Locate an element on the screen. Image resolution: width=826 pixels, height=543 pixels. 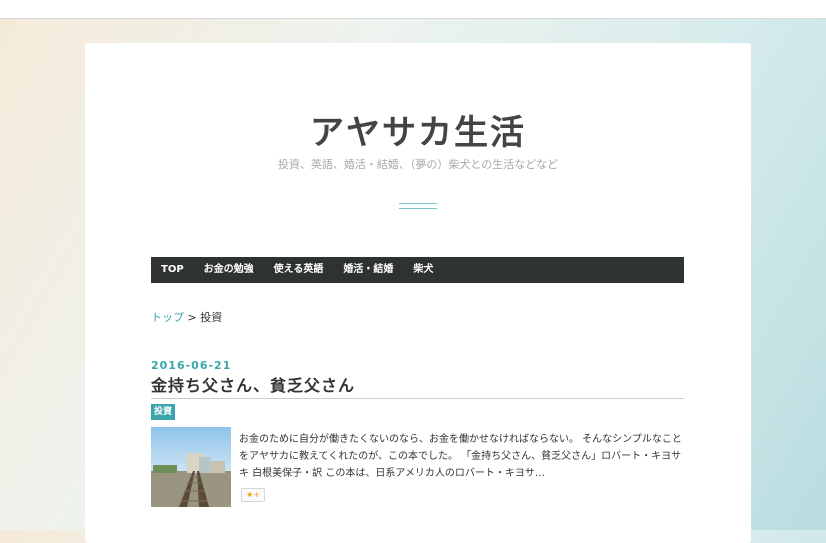
post-date: 2016-06-21 is located at coordinates (191, 365).